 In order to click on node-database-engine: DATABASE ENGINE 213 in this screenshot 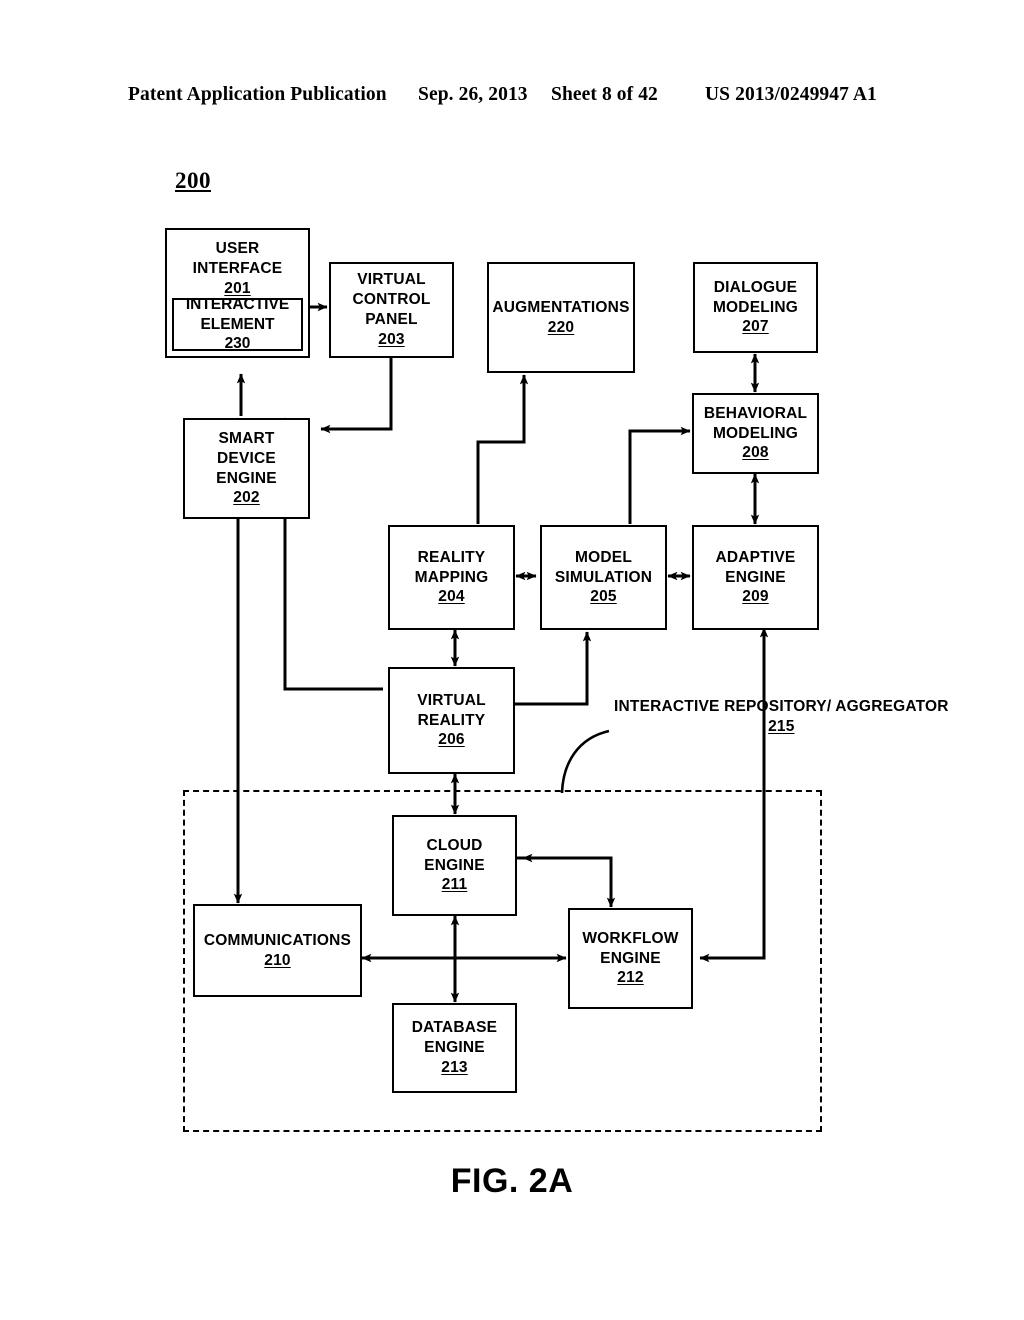, I will do `click(454, 1048)`.